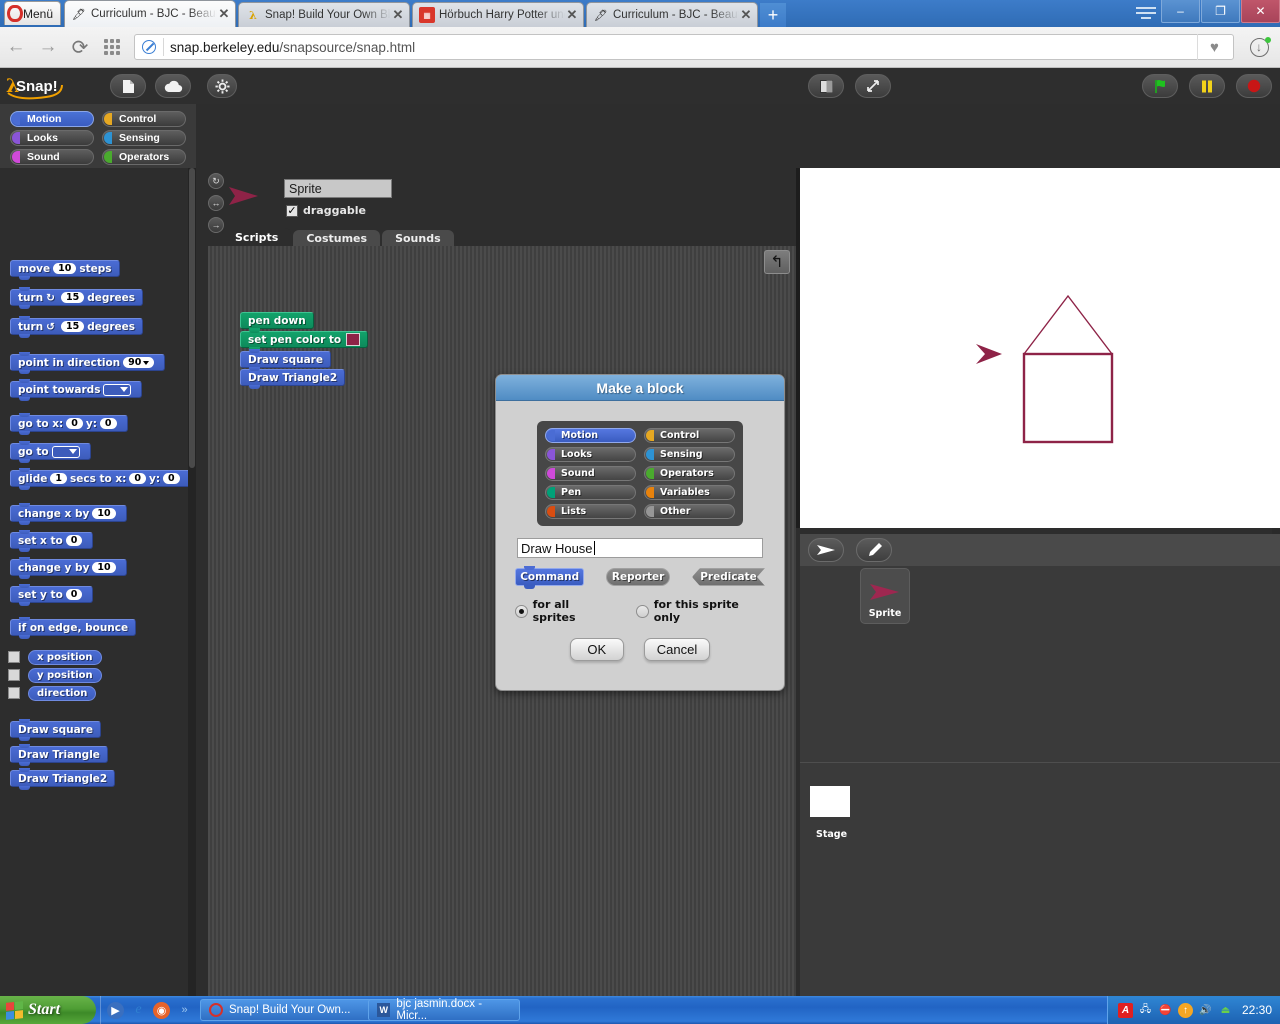 This screenshot has height=1024, width=1280. What do you see at coordinates (173, 86) in the screenshot?
I see `cloud-button` at bounding box center [173, 86].